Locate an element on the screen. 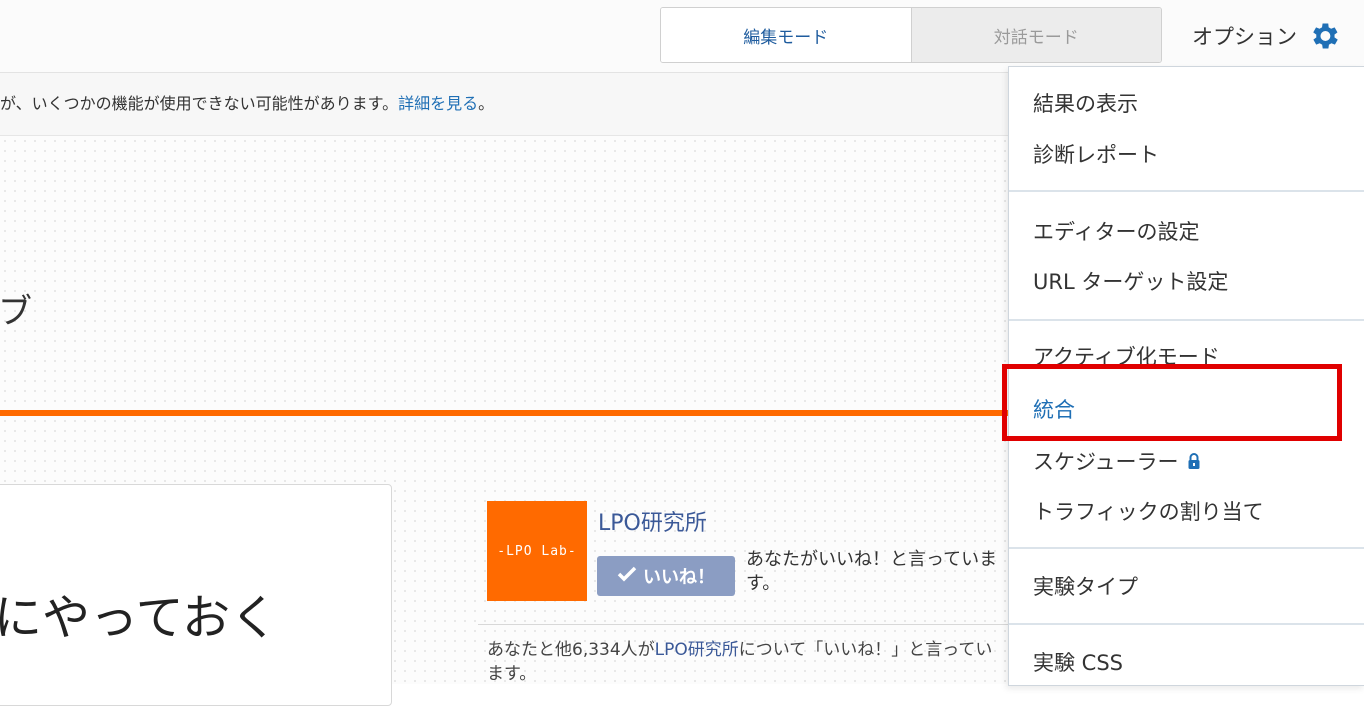 Image resolution: width=1364 pixels, height=706 pixels. warning-suffix: 。 is located at coordinates (486, 103).